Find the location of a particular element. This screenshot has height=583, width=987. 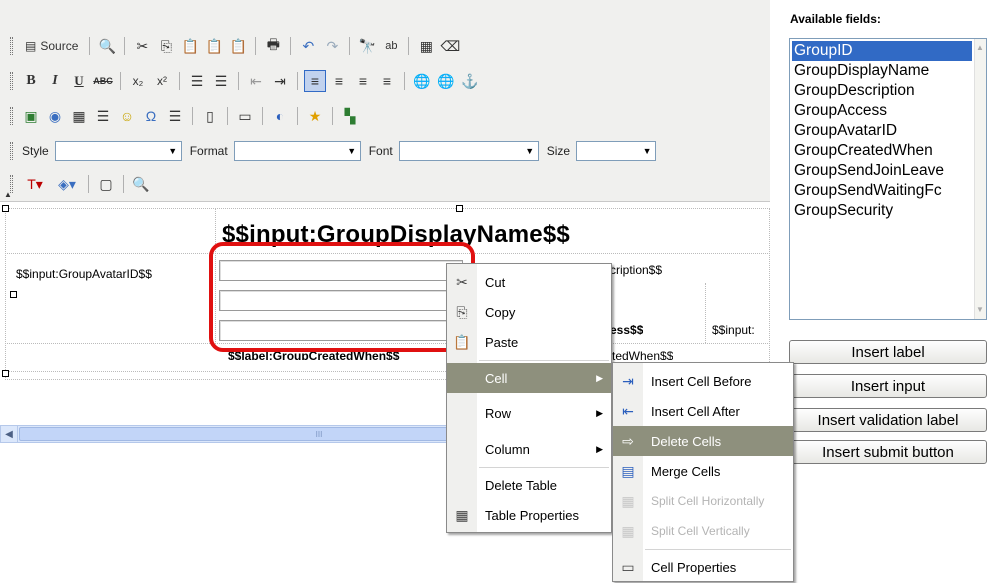

scroll-down-icon: ▼ is located at coordinates (980, 309).